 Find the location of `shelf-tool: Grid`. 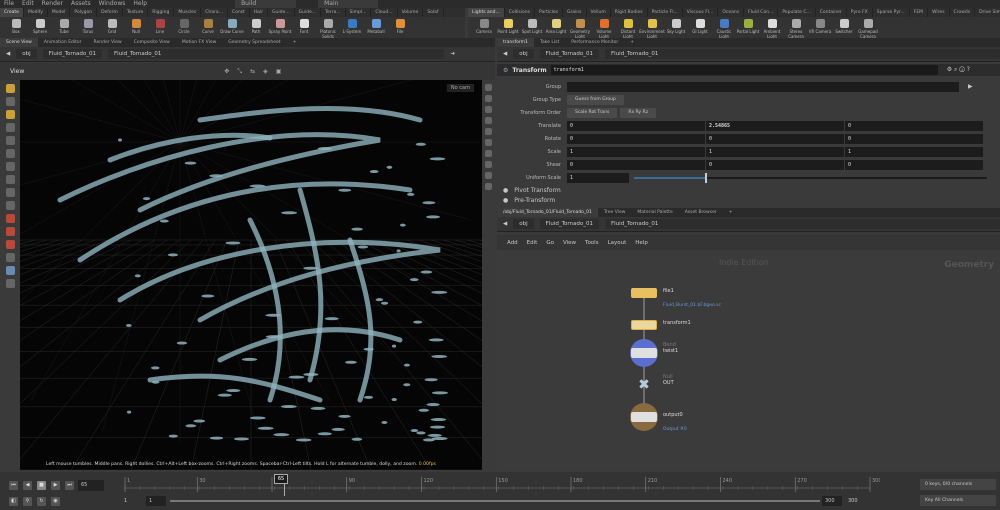

shelf-tool: Grid is located at coordinates (112, 25).